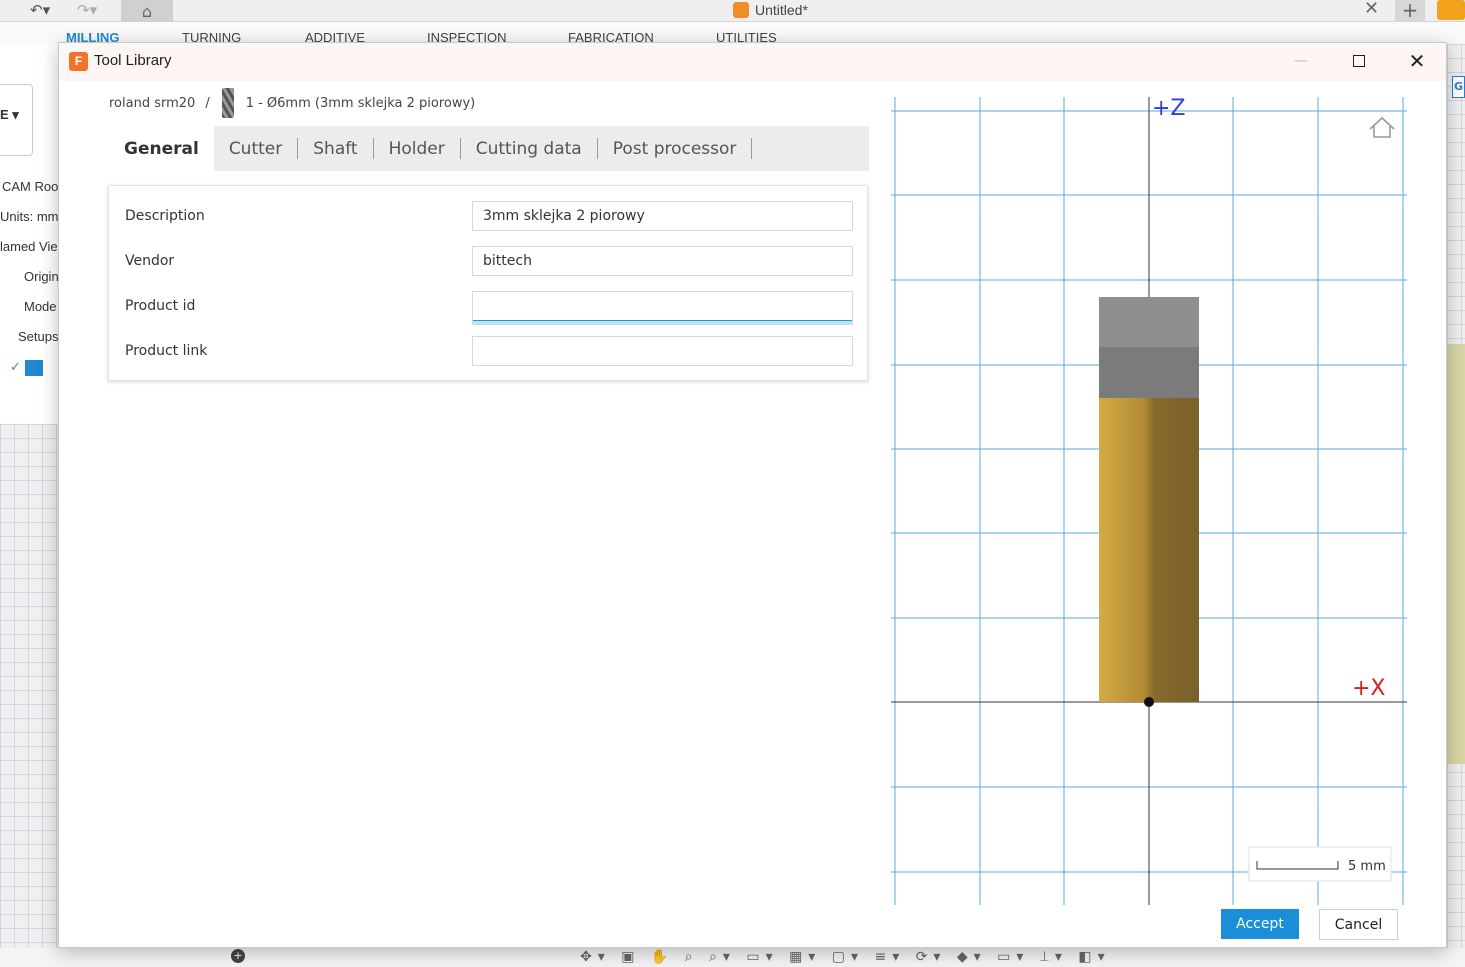 The height and width of the screenshot is (967, 1465). I want to click on tab-cutter: Cutter, so click(255, 148).